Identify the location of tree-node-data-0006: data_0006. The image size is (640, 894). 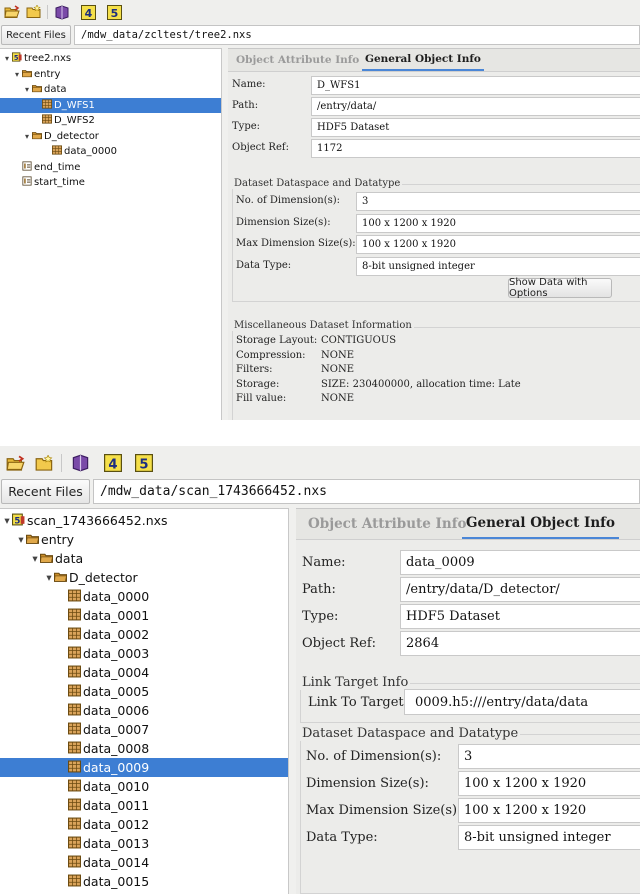
(144, 710).